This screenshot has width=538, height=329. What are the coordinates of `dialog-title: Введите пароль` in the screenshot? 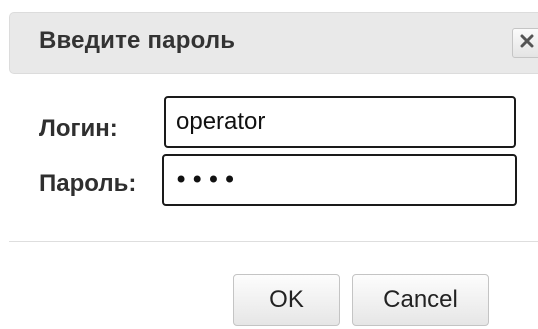 It's located at (137, 40).